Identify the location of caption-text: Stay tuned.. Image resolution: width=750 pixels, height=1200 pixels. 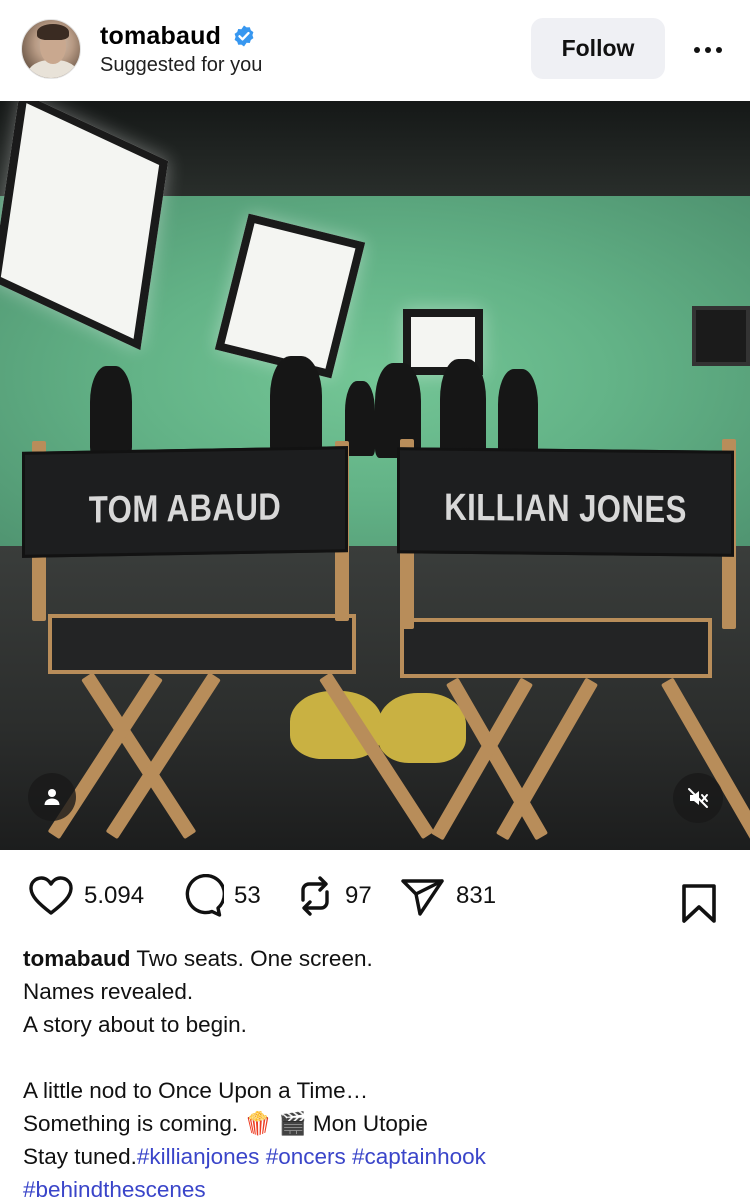
(80, 1156).